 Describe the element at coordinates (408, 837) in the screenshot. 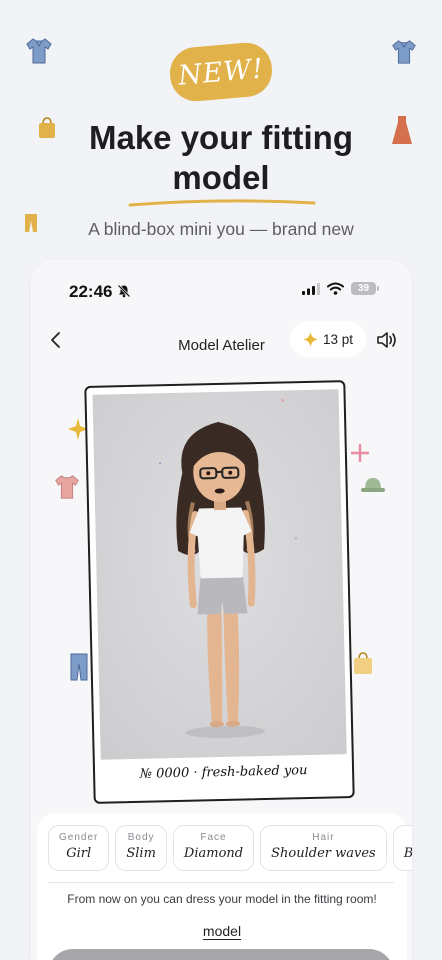

I see `attribute-label` at that location.